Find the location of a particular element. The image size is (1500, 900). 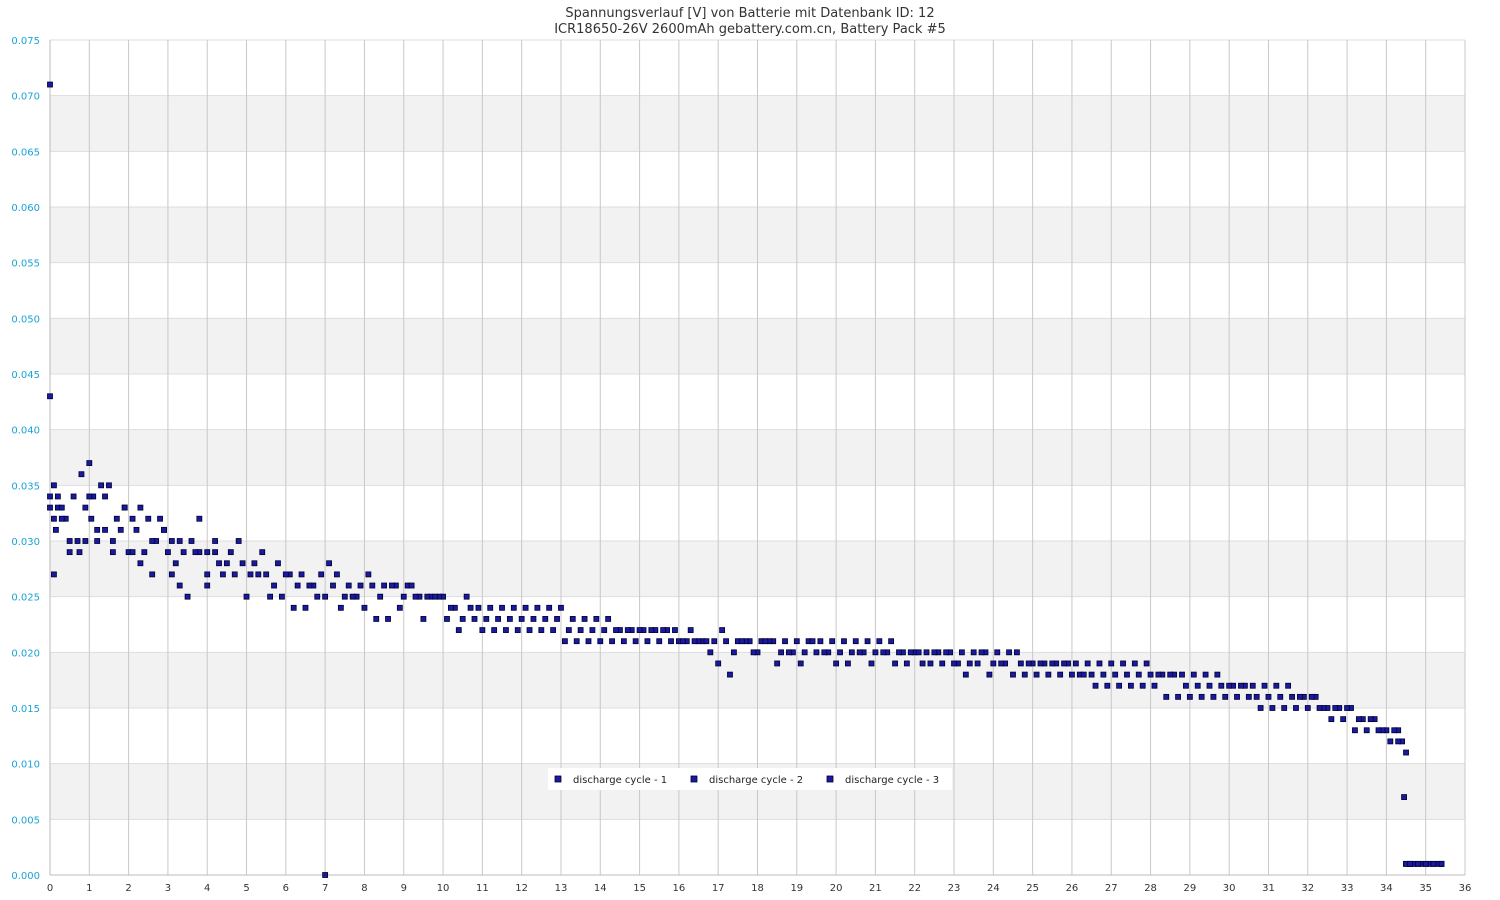

x-tick-label: 5 is located at coordinates (246, 888).